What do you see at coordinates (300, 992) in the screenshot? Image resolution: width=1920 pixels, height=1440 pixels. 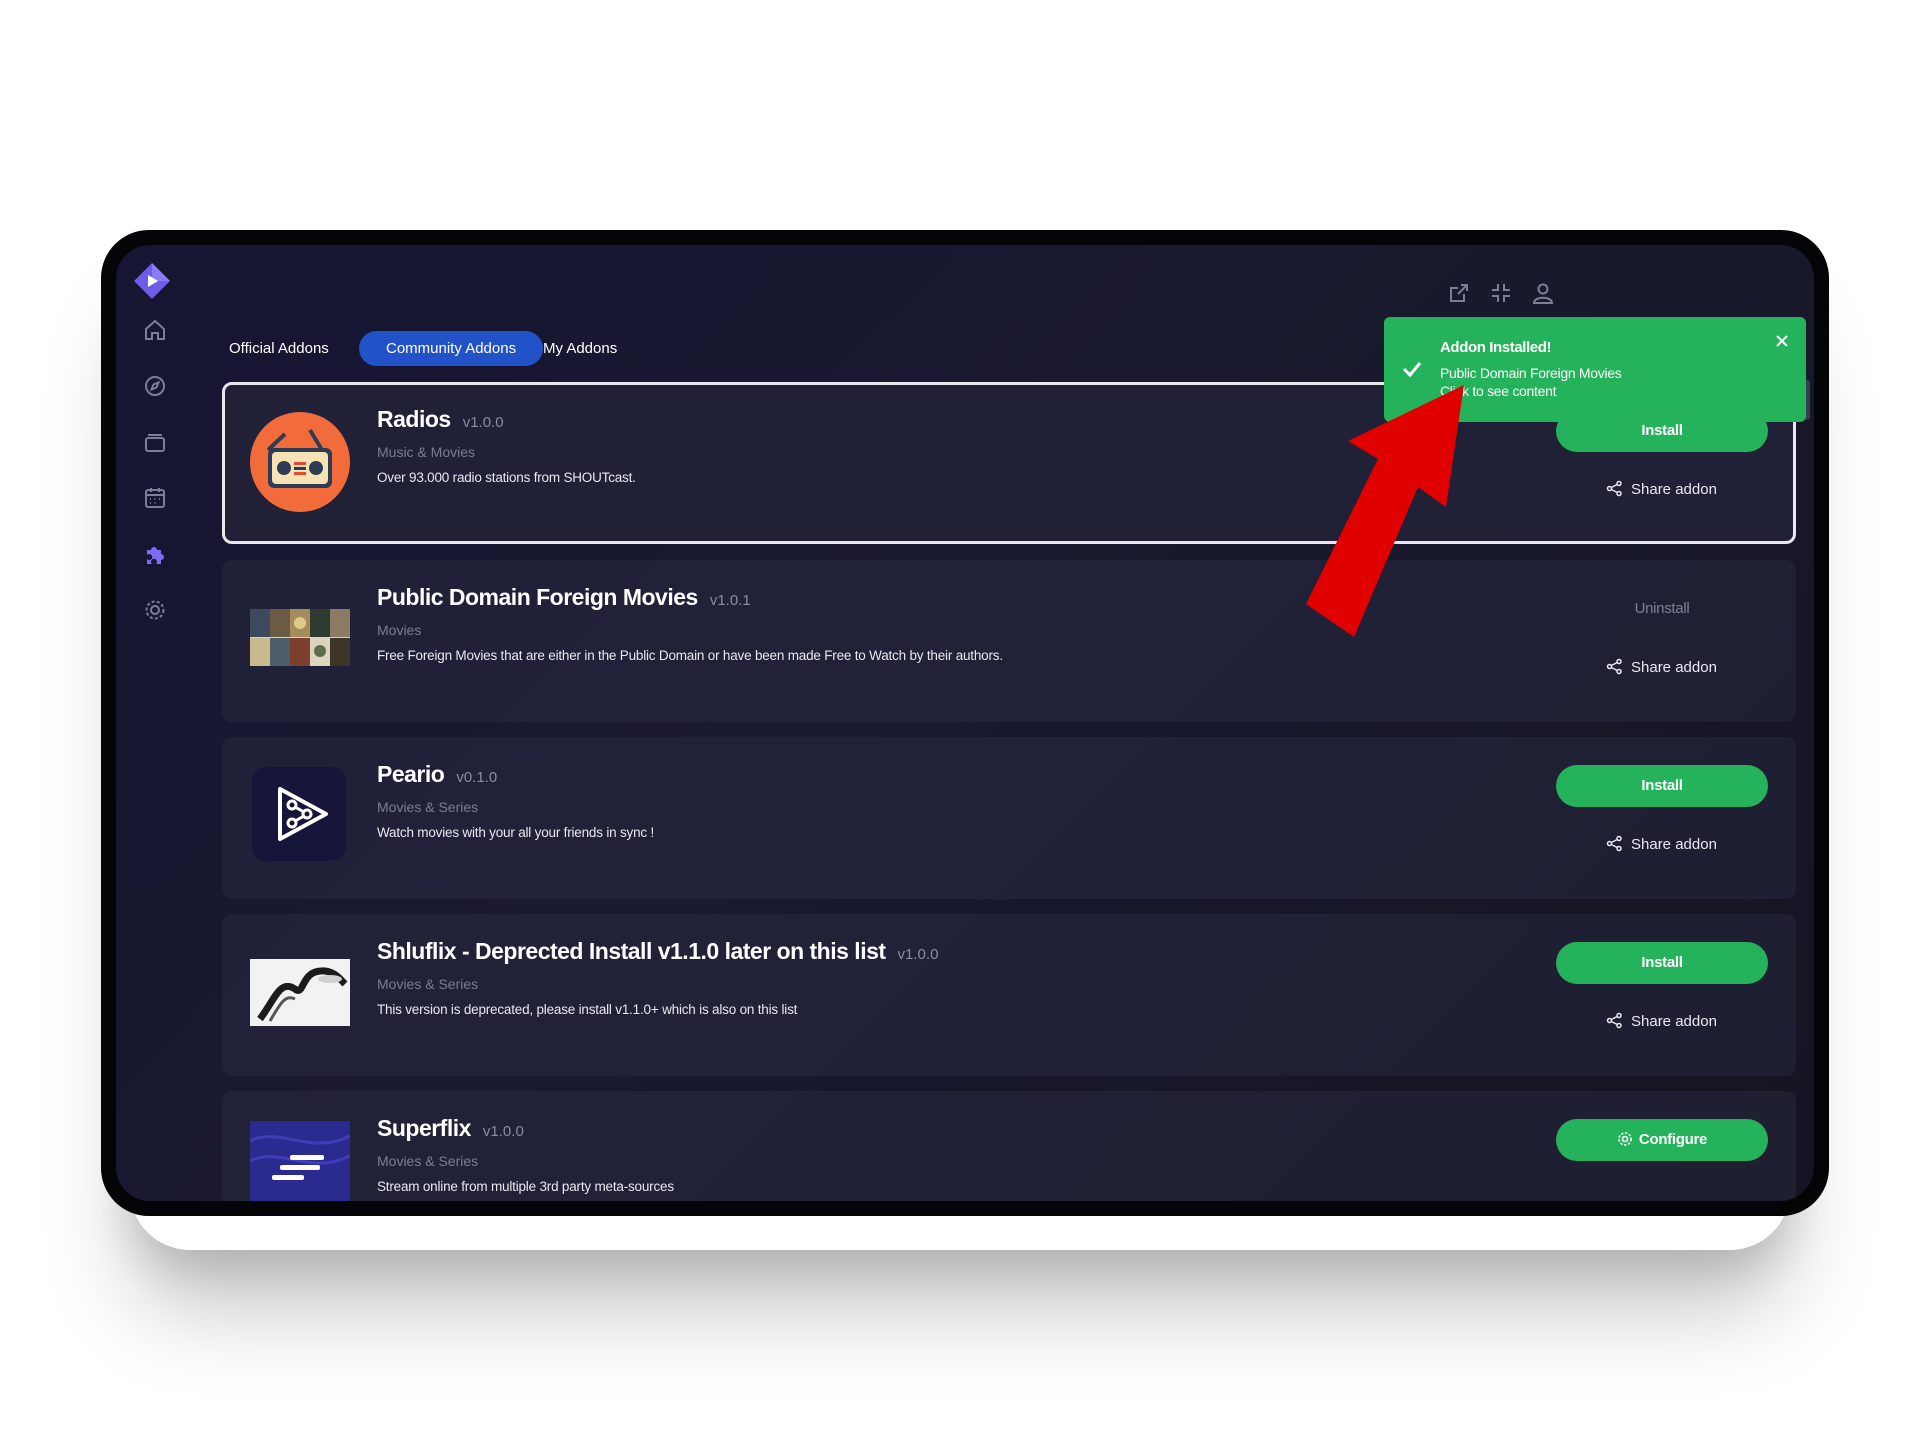 I see `shluflix-thumbnail` at bounding box center [300, 992].